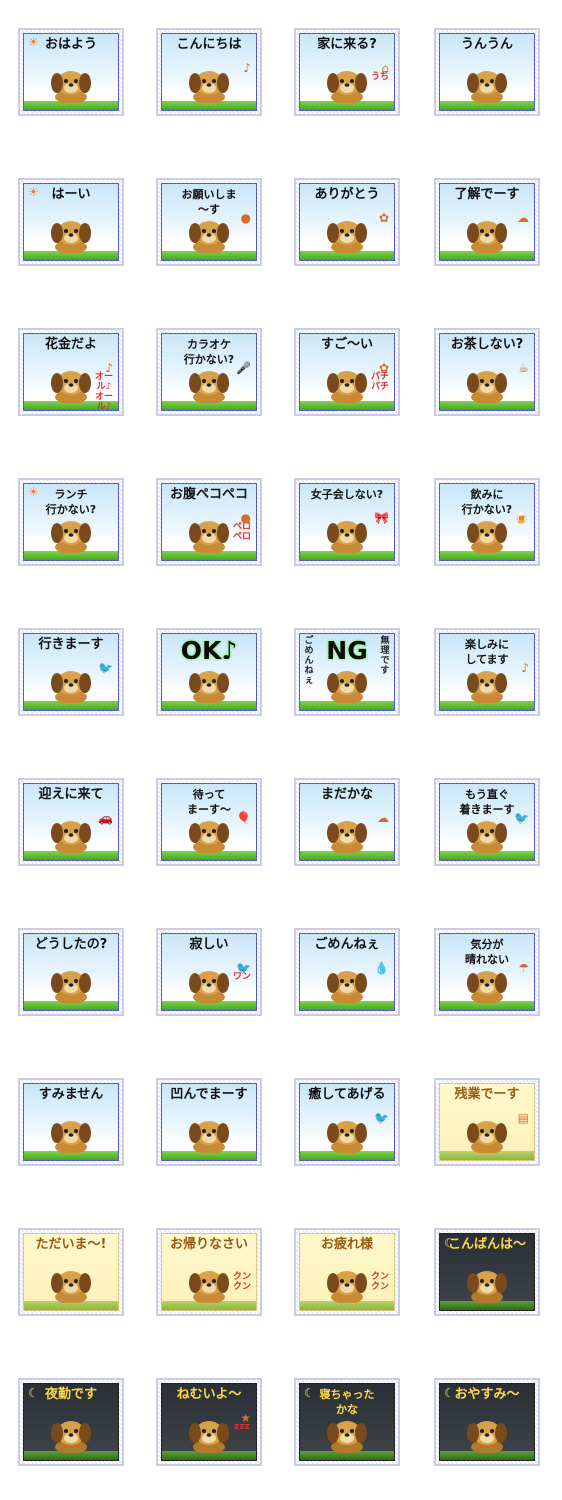  I want to click on sticker-frame: お腹ペコペコ ペロ ペロ ●, so click(209, 522).